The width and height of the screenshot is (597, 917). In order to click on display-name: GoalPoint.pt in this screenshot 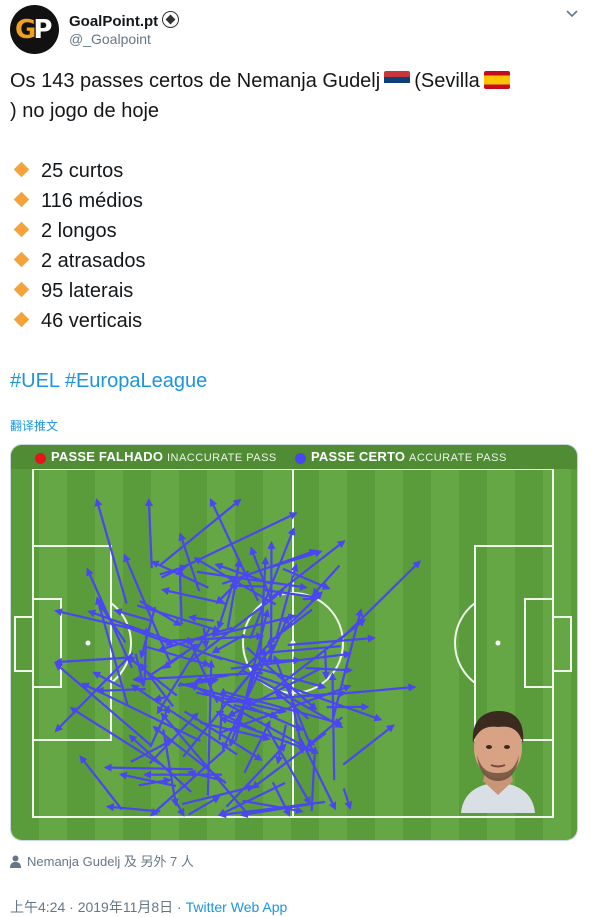, I will do `click(124, 20)`.